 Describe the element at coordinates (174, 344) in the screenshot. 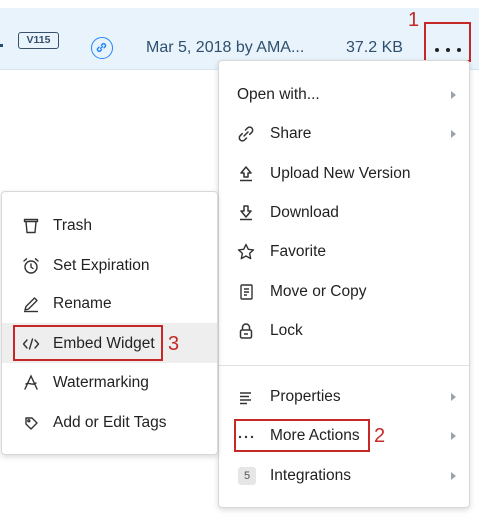

I see `callout-number-3: 3` at that location.